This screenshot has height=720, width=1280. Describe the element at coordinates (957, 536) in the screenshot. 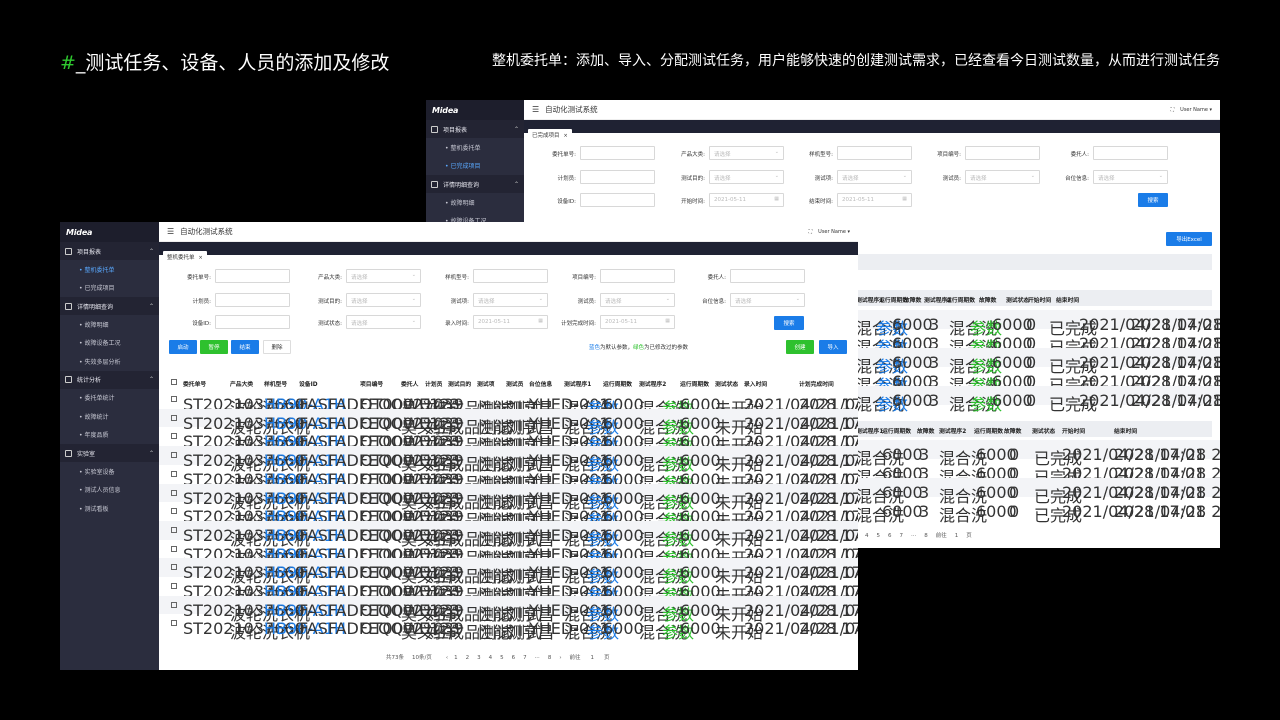

I see `page-item: 1` at that location.